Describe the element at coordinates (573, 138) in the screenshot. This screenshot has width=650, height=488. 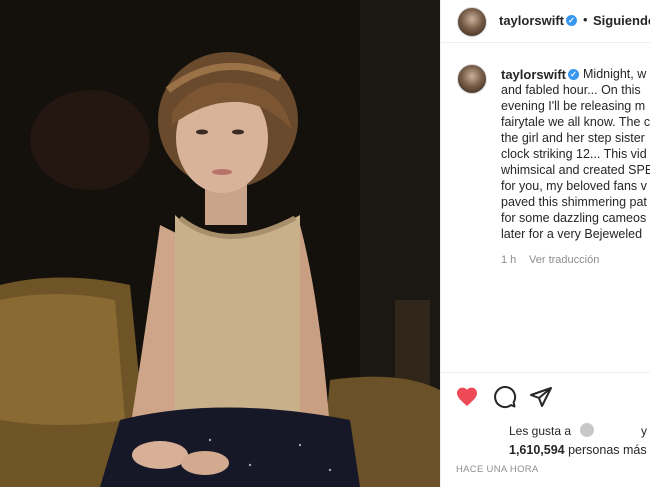
I see `caption-line: the girl and her step sister` at that location.